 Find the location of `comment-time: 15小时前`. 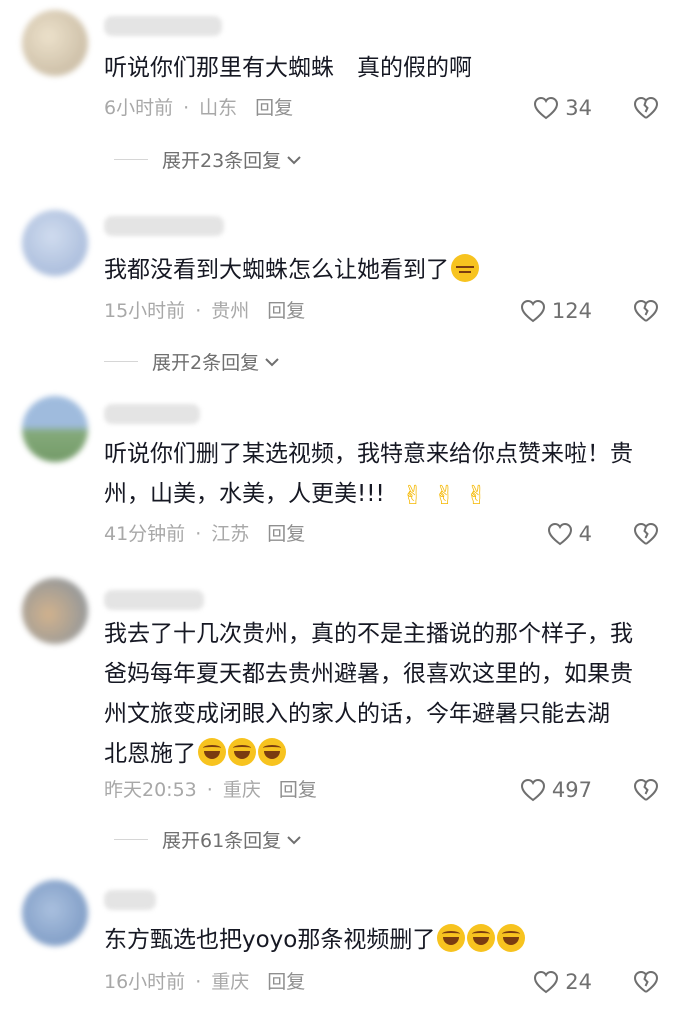

comment-time: 15小时前 is located at coordinates (145, 311).